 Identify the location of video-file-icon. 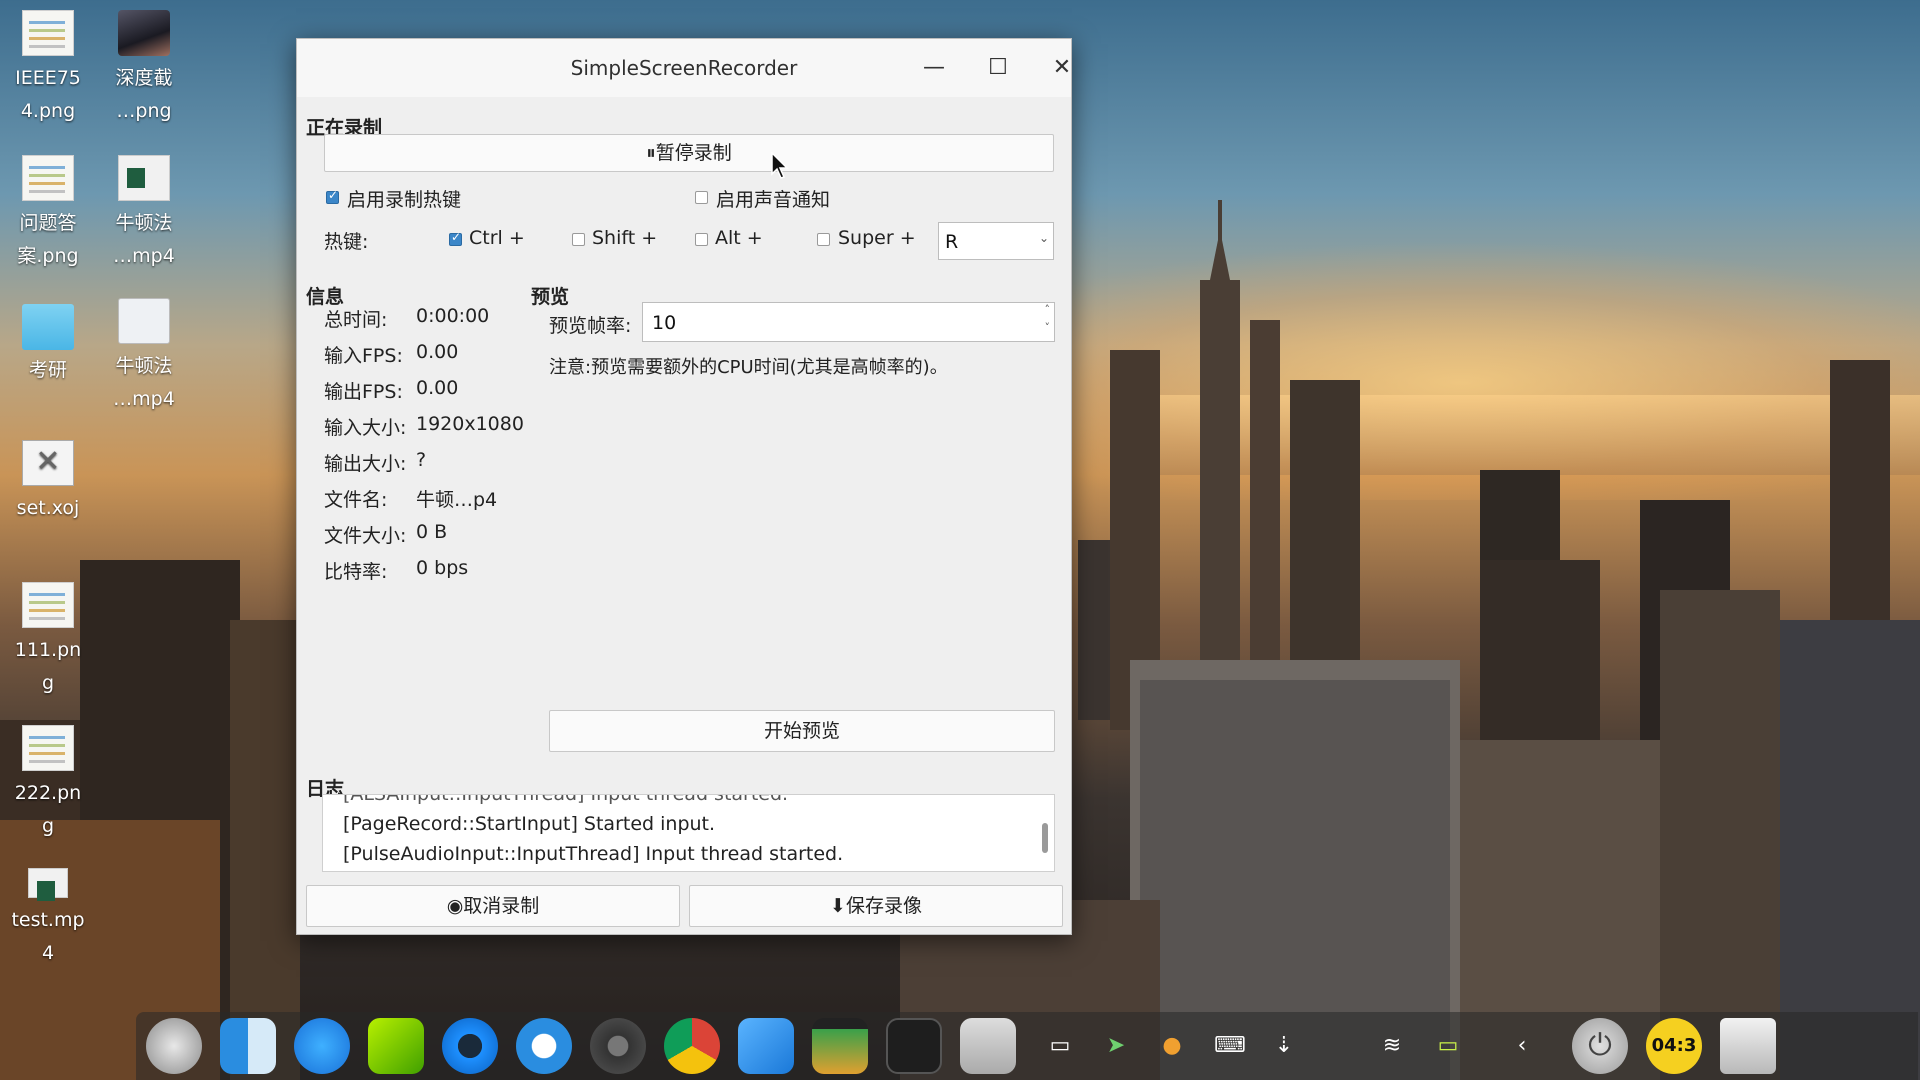
(48, 884).